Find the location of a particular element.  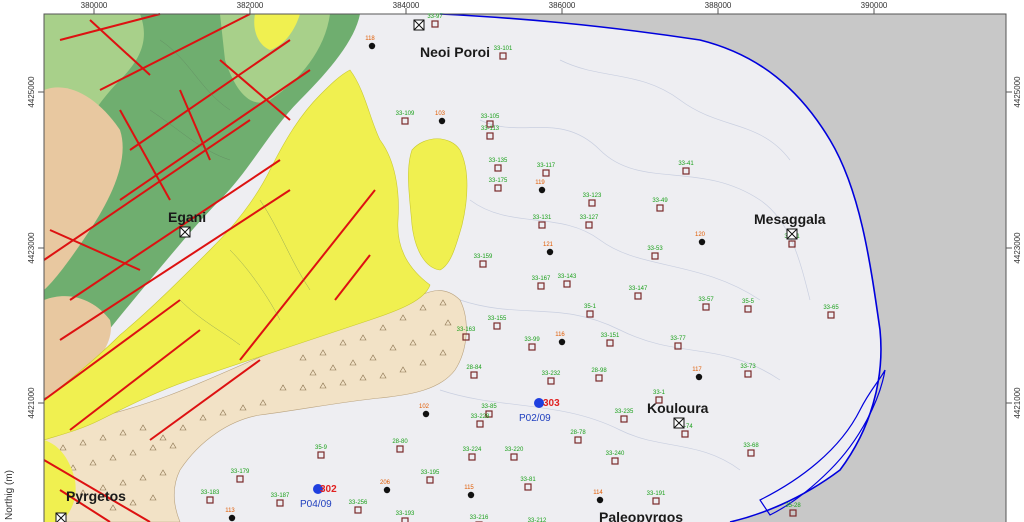

well-label: 28-80 is located at coordinates (400, 442).